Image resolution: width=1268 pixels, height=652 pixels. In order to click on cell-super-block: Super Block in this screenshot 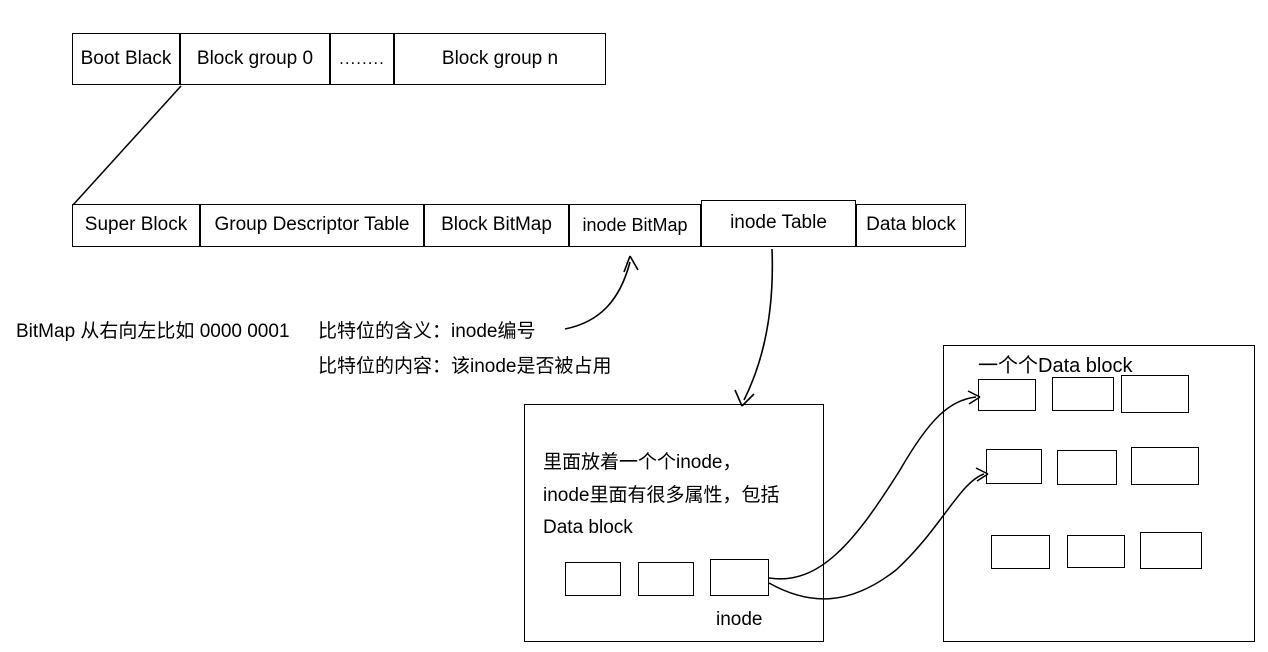, I will do `click(136, 225)`.